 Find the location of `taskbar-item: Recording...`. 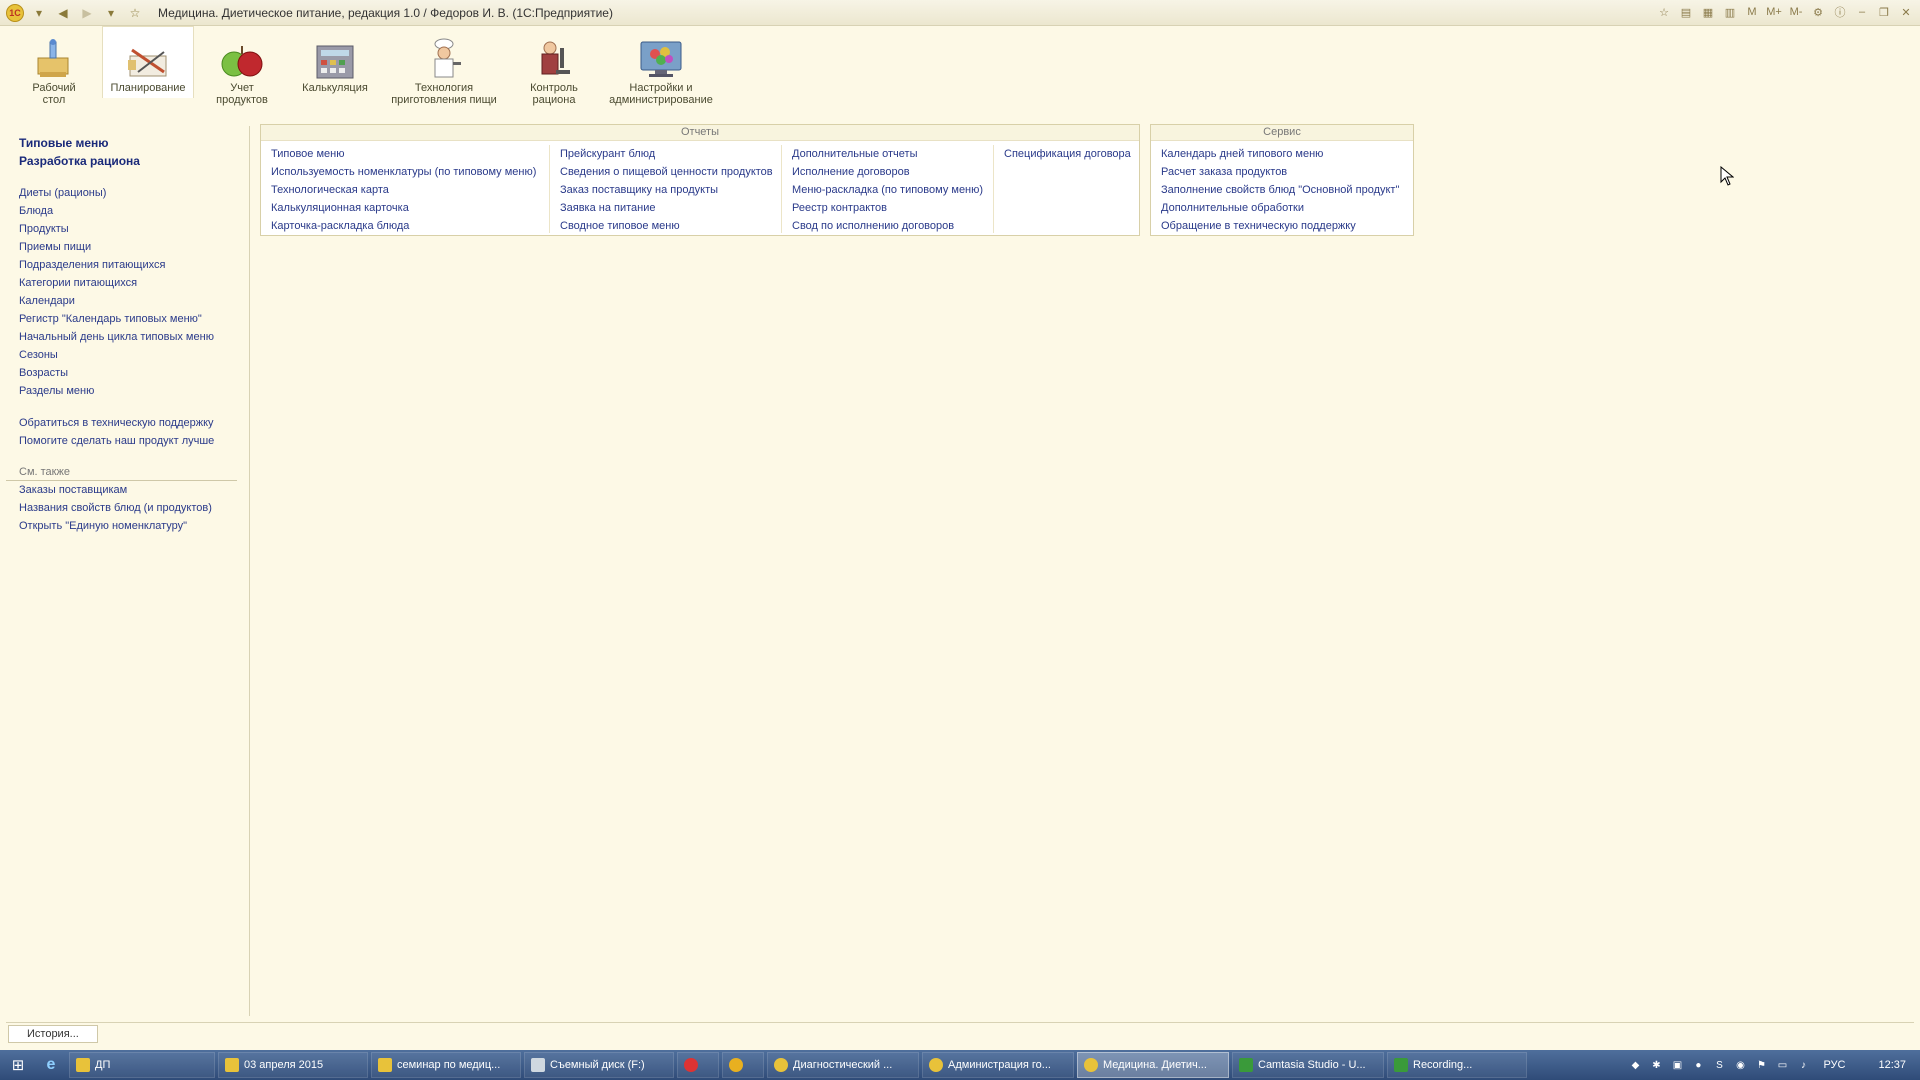

taskbar-item: Recording... is located at coordinates (1457, 1065).